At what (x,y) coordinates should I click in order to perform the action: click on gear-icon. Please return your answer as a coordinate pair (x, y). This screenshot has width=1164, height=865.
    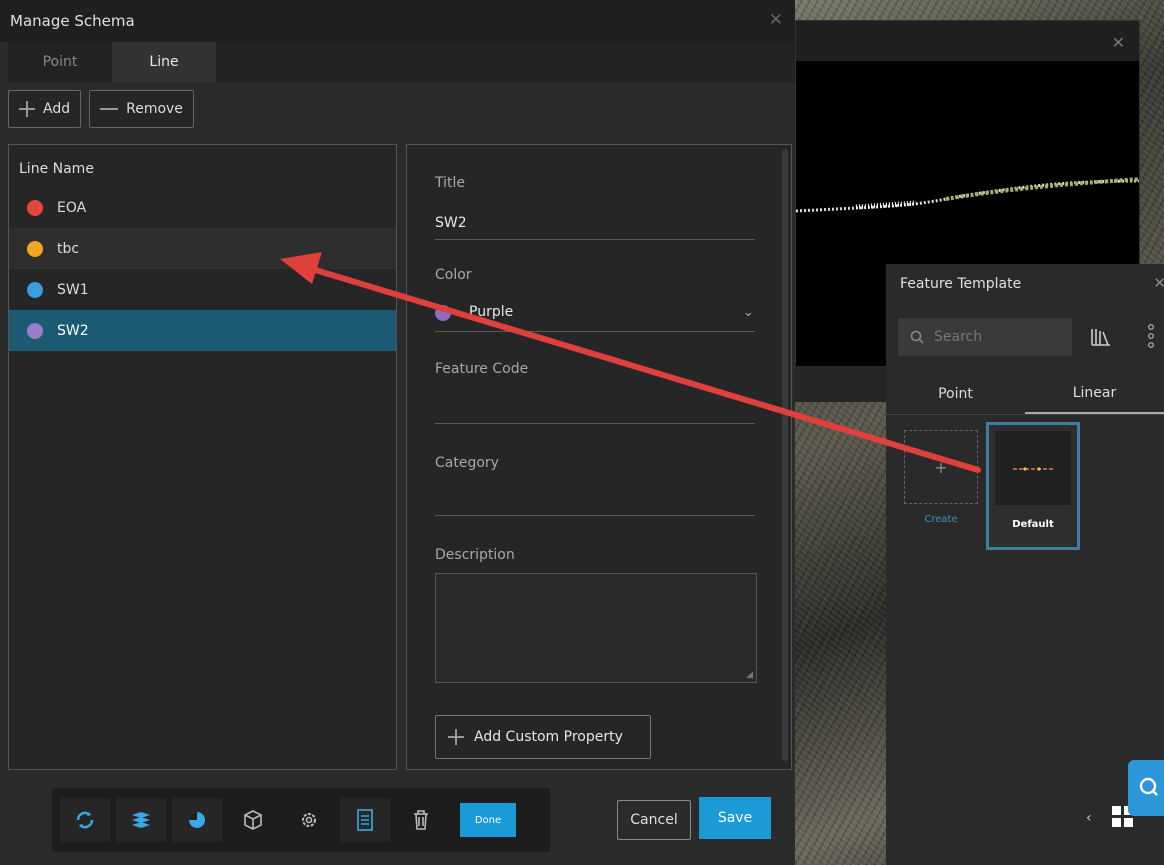
    Looking at the image, I should click on (309, 820).